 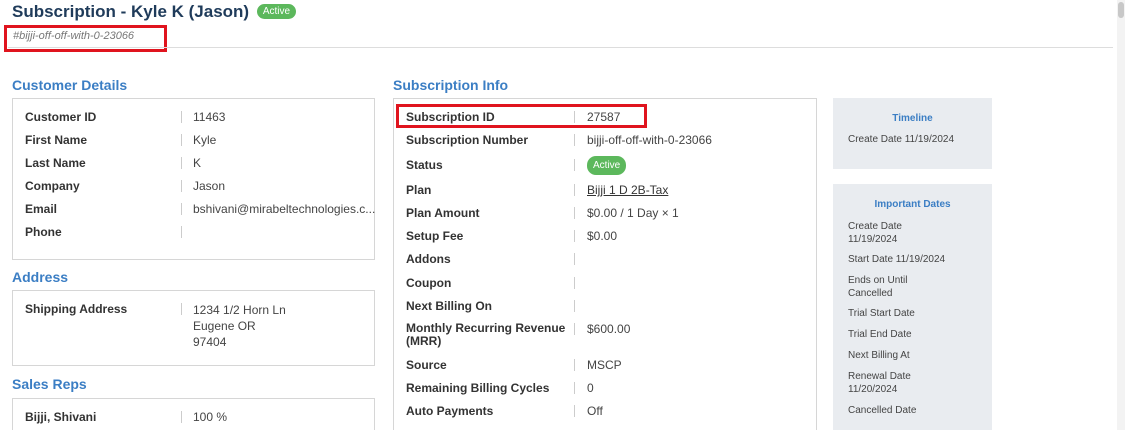 I want to click on important-date-trial-start: Trial Start Date, so click(x=881, y=313).